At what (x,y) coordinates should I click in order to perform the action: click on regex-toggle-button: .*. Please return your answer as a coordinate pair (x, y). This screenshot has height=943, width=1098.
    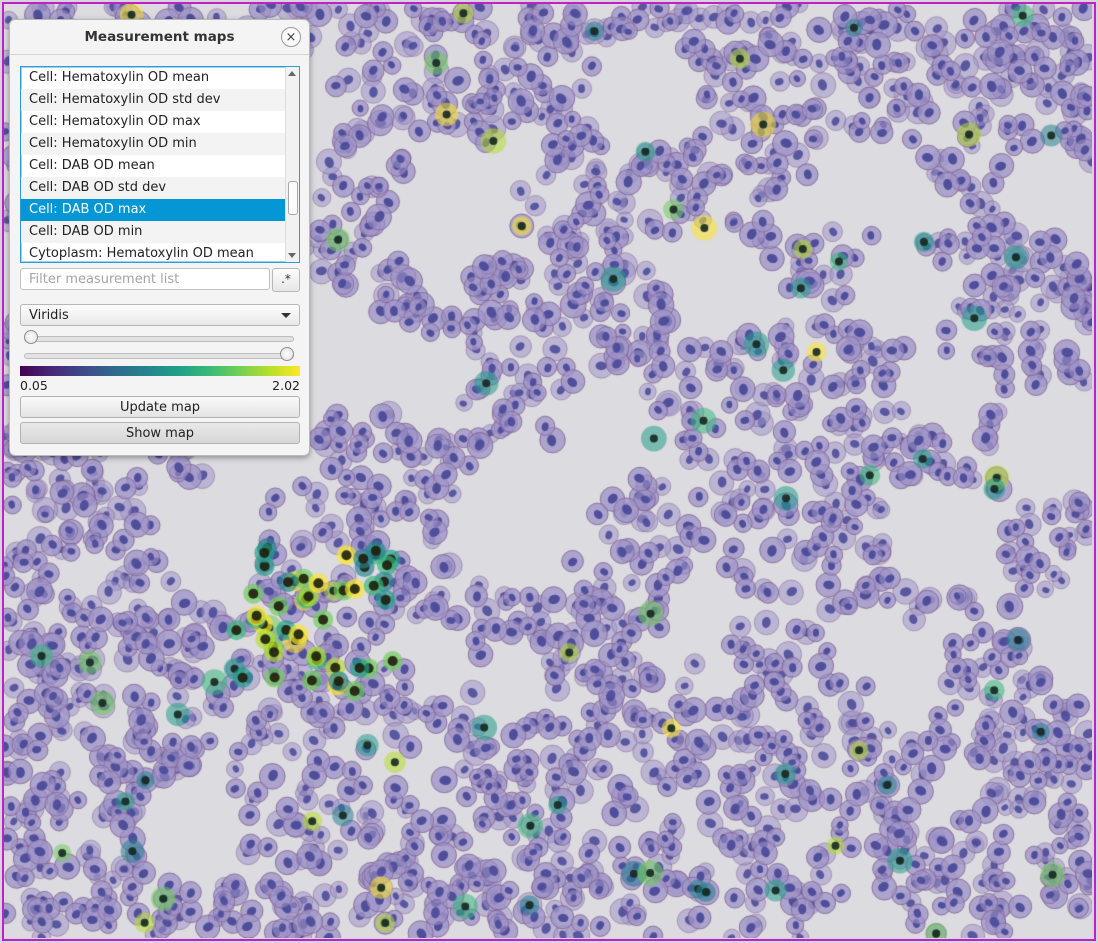
    Looking at the image, I should click on (286, 280).